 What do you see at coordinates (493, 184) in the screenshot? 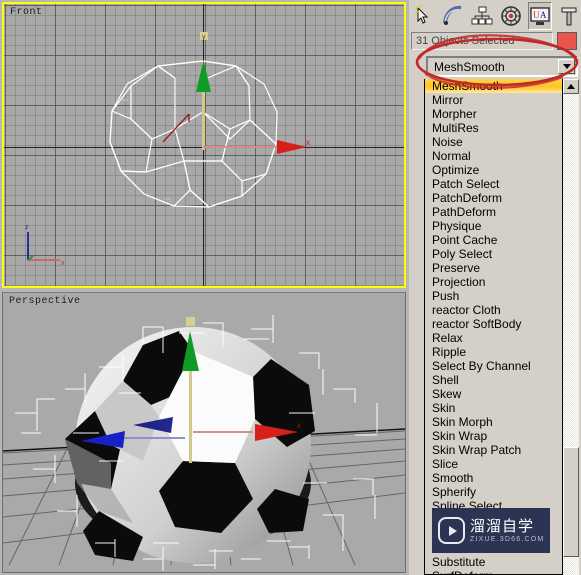
I see `modifier-list-item: Patch Select` at bounding box center [493, 184].